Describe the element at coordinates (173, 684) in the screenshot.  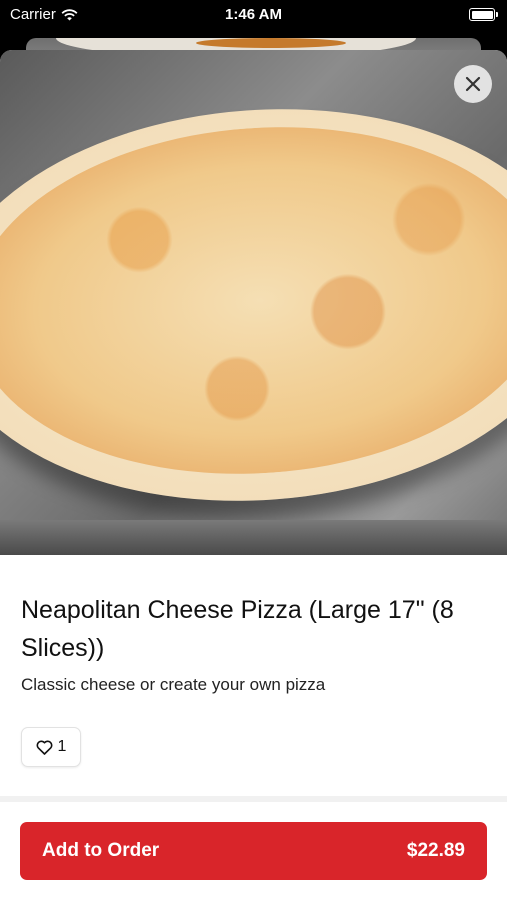
I see `item-description: Classic cheese or create your own pizza` at that location.